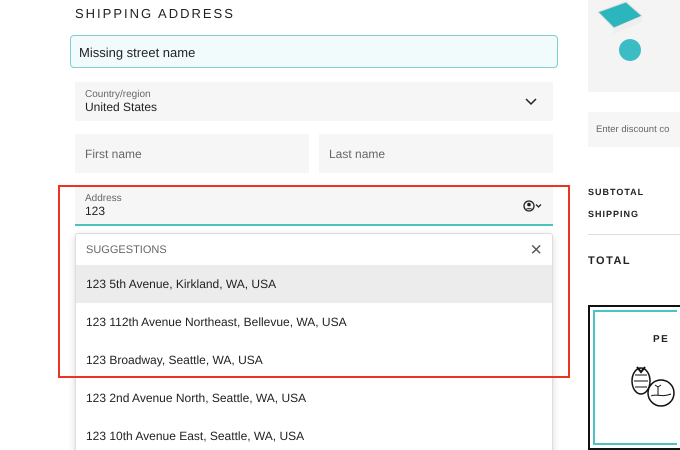 The image size is (680, 450). What do you see at coordinates (155, 14) in the screenshot?
I see `section-title: SHIPPING ADDRESS` at bounding box center [155, 14].